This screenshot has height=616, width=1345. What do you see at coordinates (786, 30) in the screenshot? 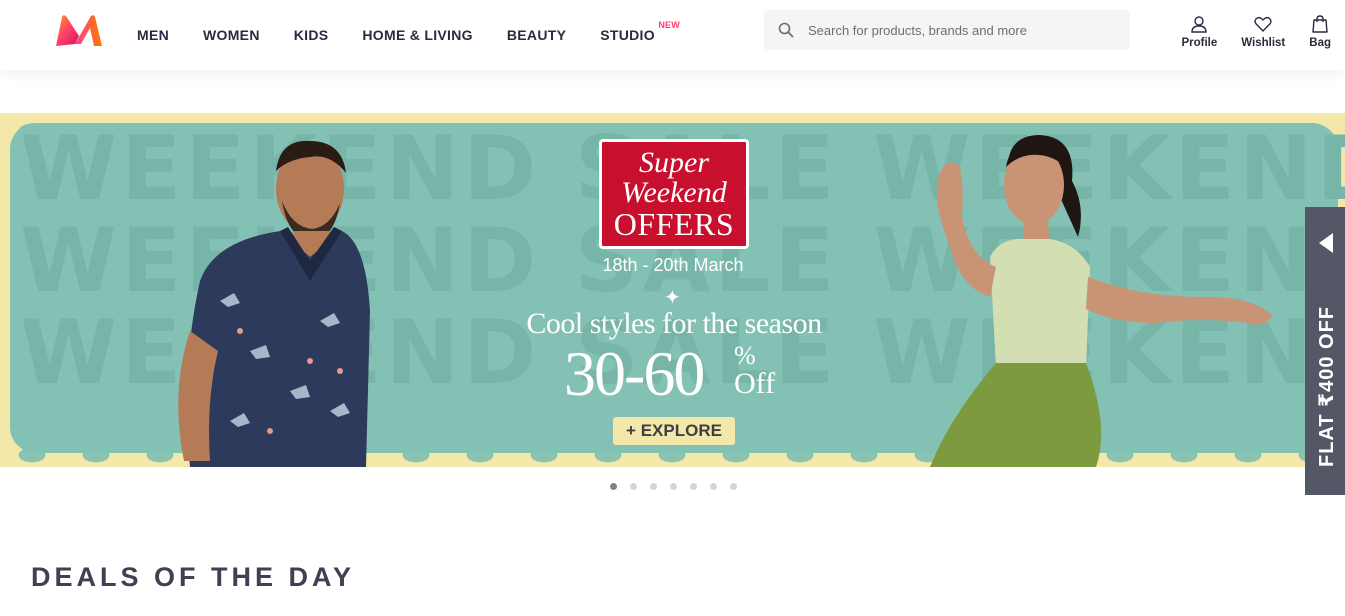
I see `search-icon` at bounding box center [786, 30].